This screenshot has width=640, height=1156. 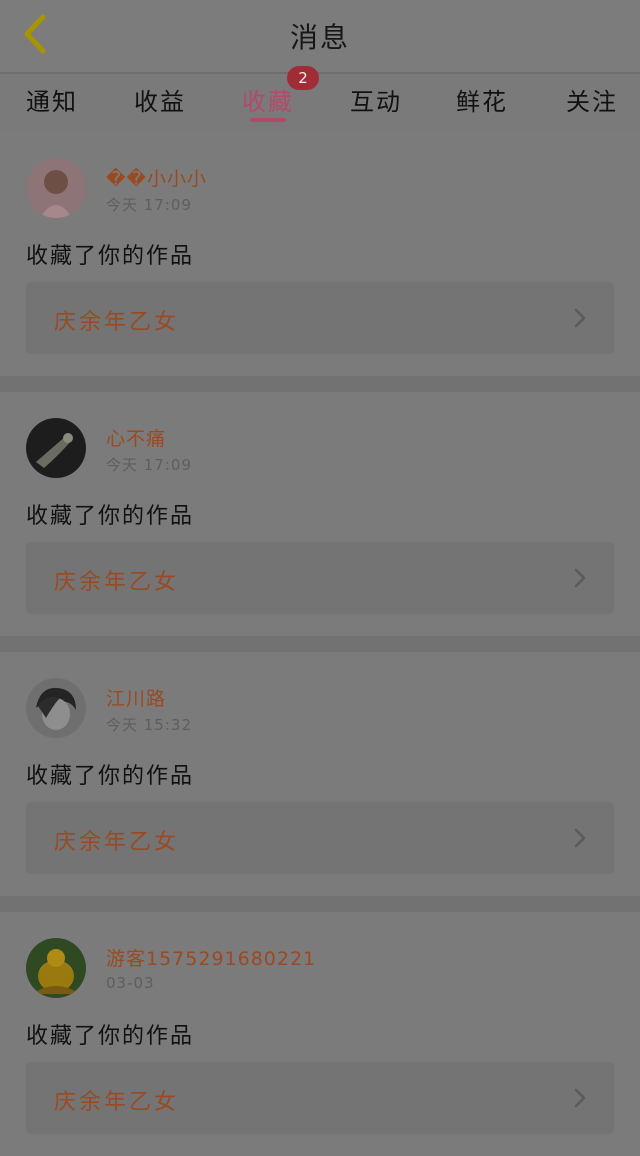 I want to click on page-title: 消息, so click(x=319, y=37).